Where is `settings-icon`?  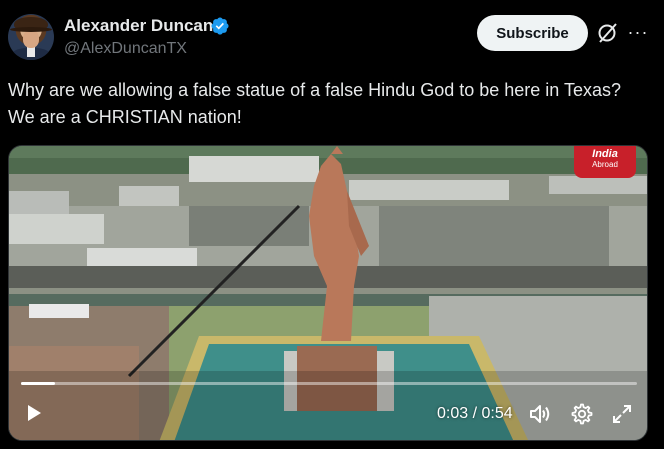 settings-icon is located at coordinates (581, 414).